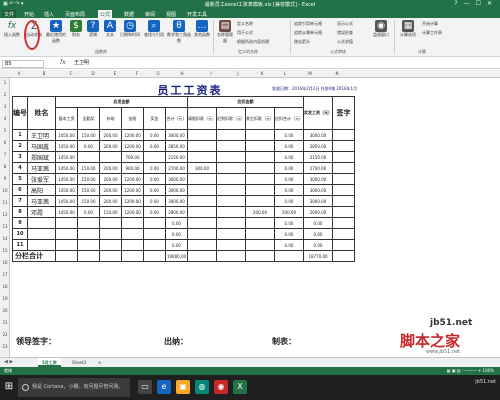  Describe the element at coordinates (308, 33) in the screenshot. I see `trace-dependents-button: 追踪从属单元格` at that location.